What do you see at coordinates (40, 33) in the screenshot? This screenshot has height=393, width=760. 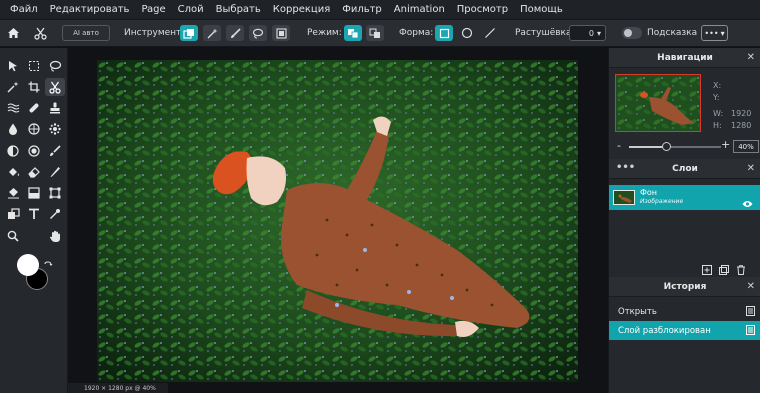 I see `scissors-tool-icon` at bounding box center [40, 33].